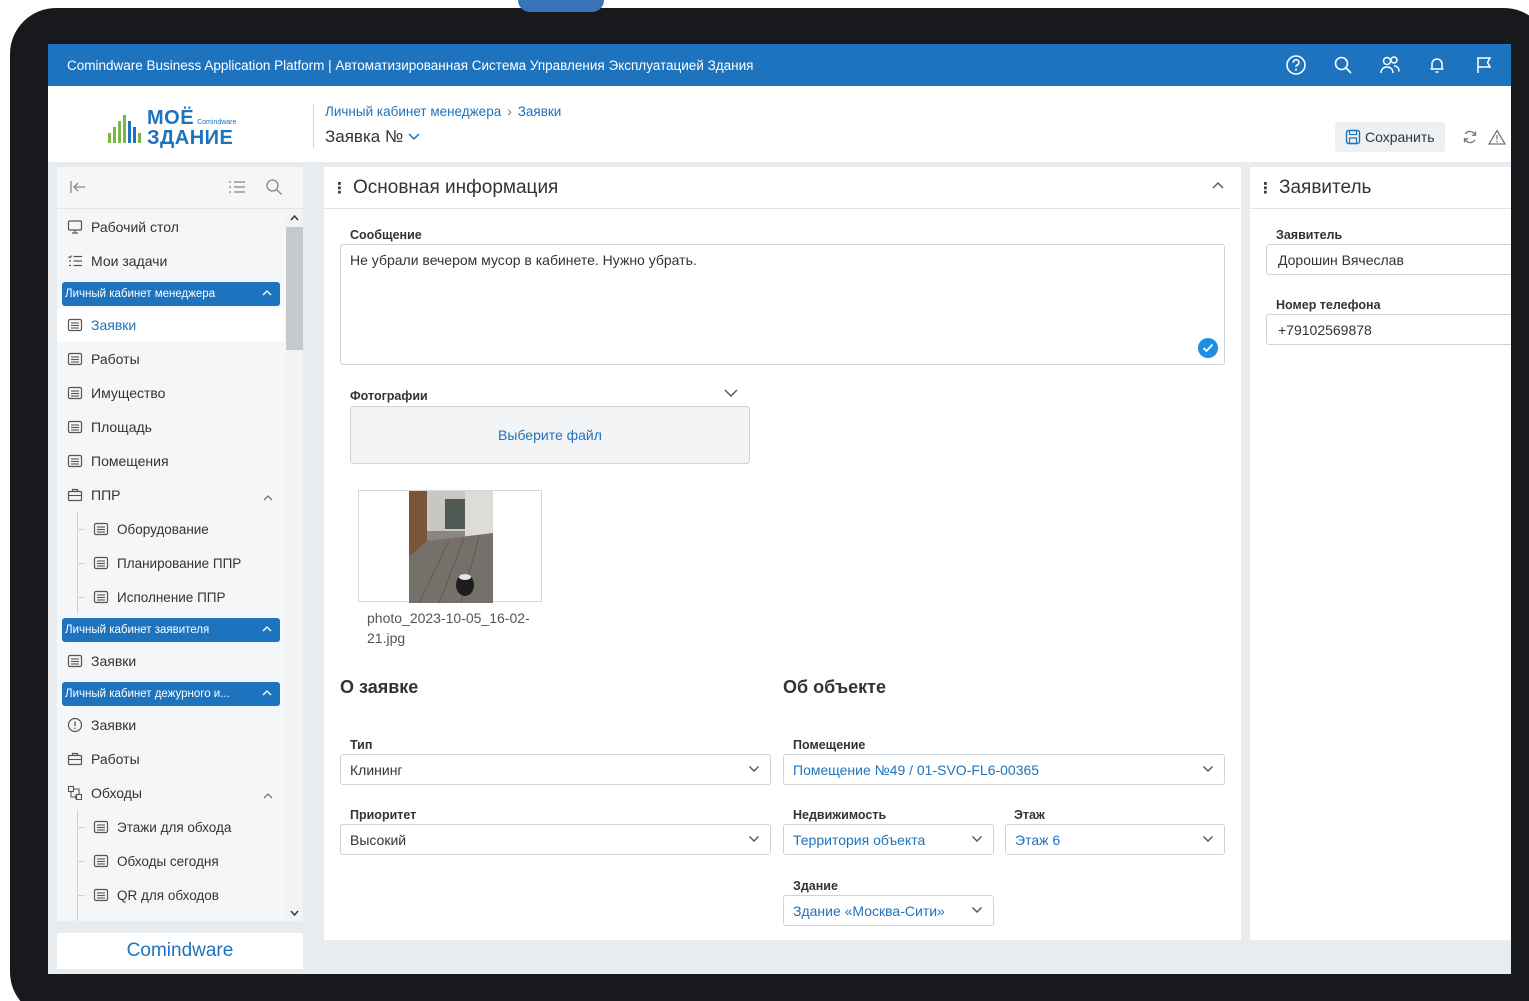  Describe the element at coordinates (413, 111) in the screenshot. I see `breadcrumb-item: Личный кабинет менеджера` at that location.